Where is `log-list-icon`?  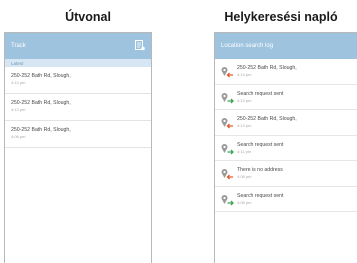
log-list-icon is located at coordinates (140, 45).